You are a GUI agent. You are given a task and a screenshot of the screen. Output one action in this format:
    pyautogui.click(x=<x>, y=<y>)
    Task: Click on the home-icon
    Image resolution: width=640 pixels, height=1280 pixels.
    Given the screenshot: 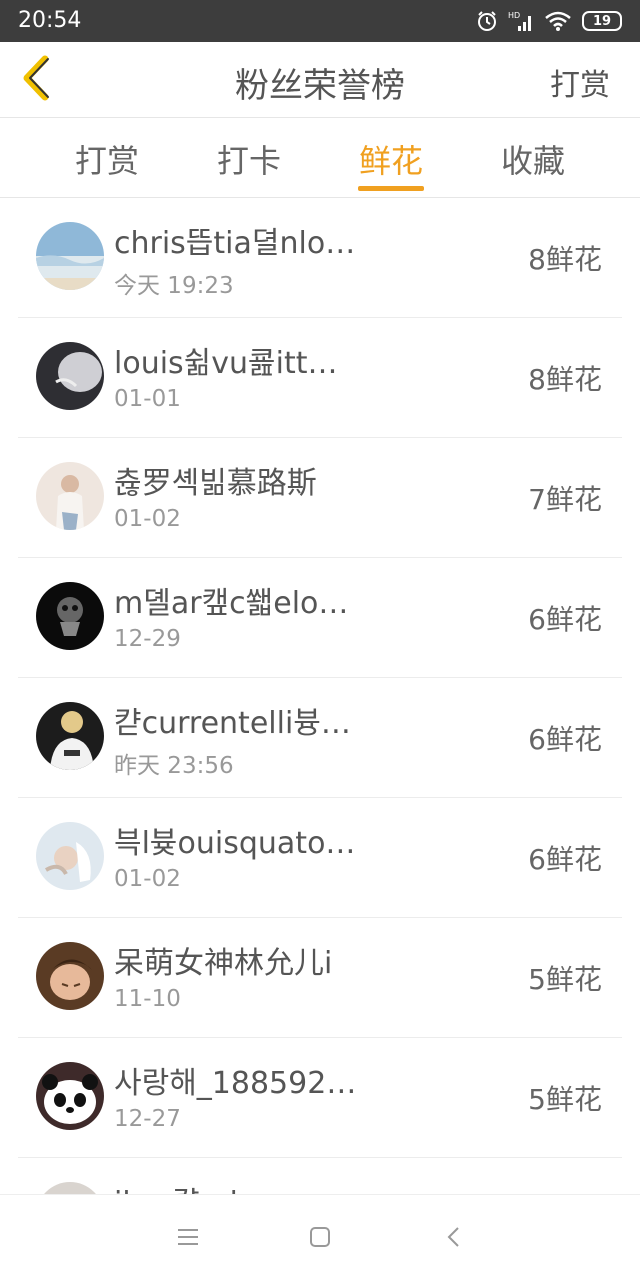 What is the action you would take?
    pyautogui.click(x=320, y=1239)
    